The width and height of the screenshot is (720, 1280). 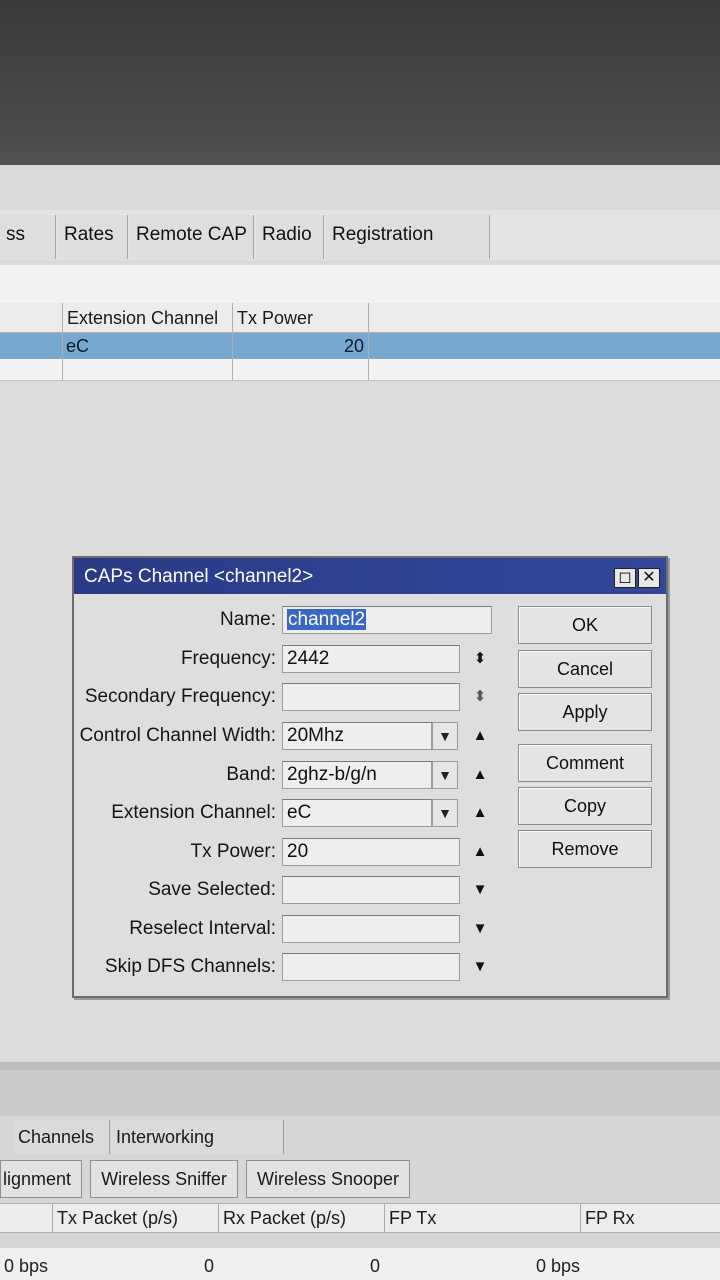 I want to click on tab-registration-table: Registration Table, so click(x=408, y=250).